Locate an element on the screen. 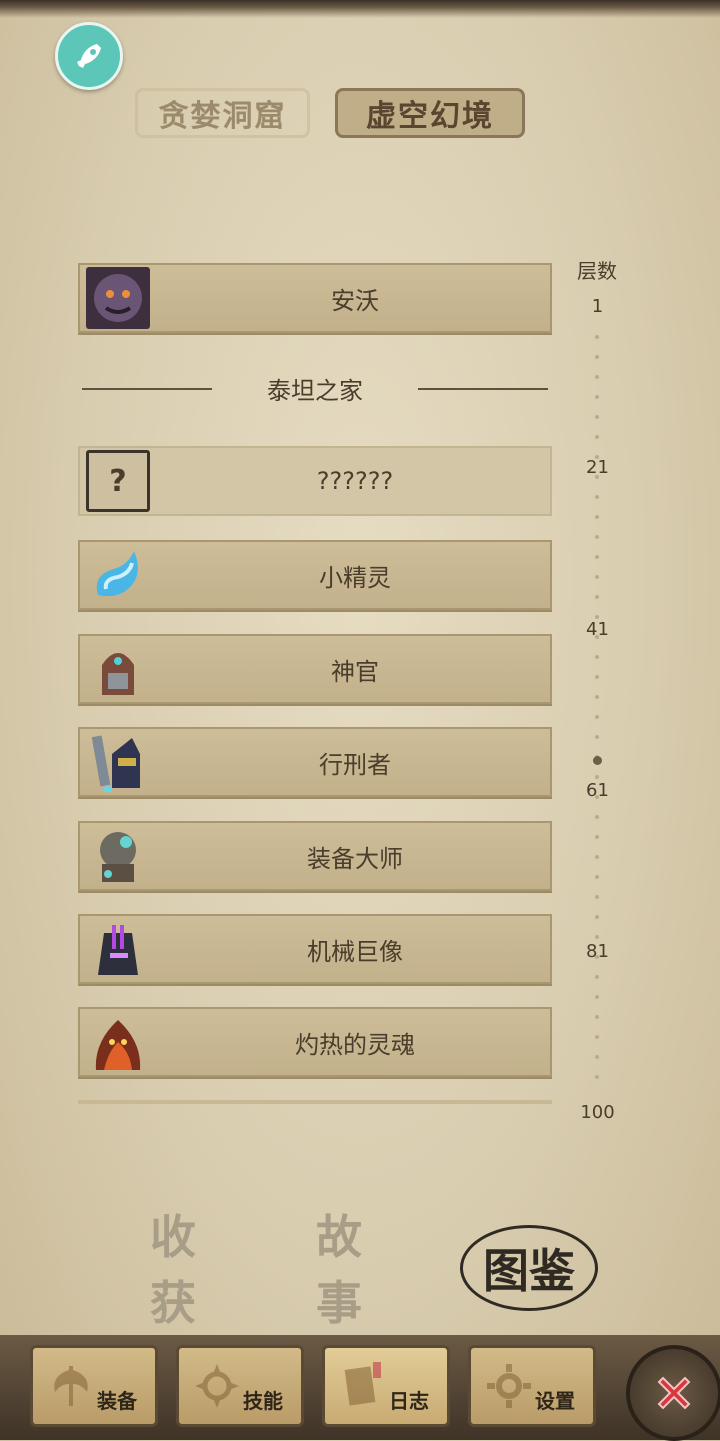 This screenshot has height=1441, width=720. section-divider-titan-home: 泰坦之家 is located at coordinates (315, 388).